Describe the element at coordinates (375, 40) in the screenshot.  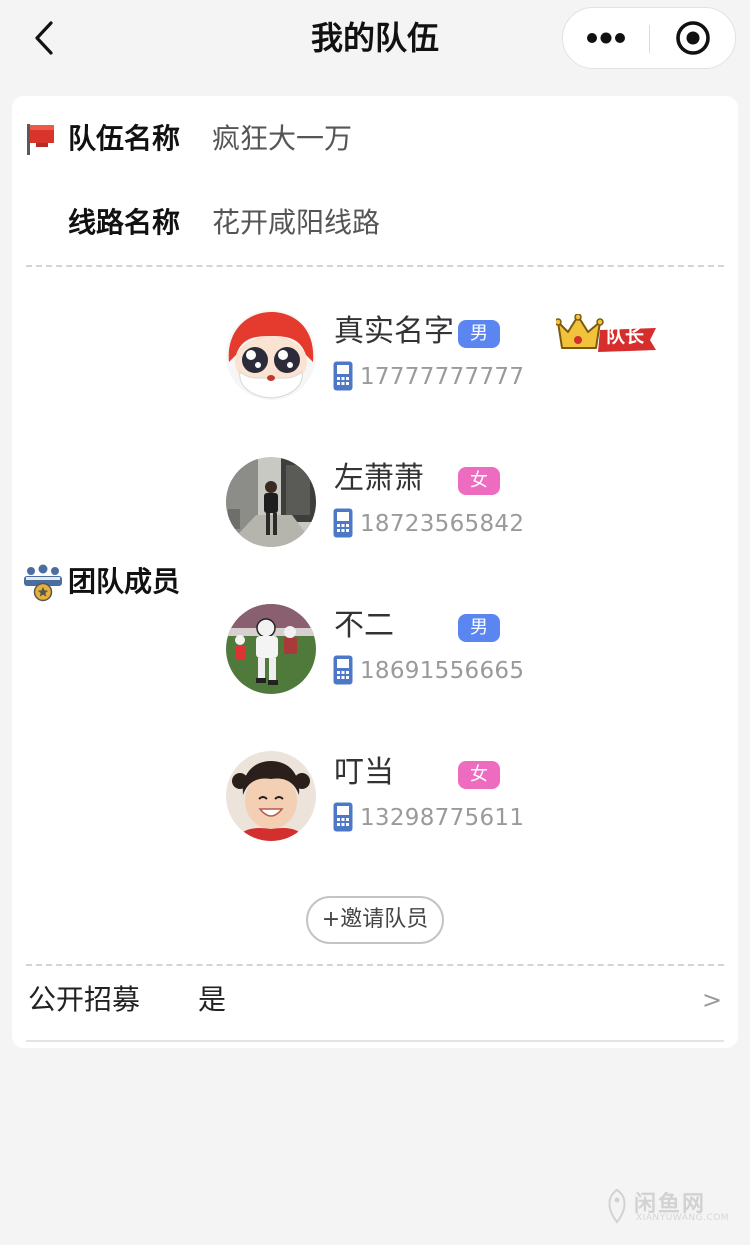
I see `nav-bar: 我的队伍` at that location.